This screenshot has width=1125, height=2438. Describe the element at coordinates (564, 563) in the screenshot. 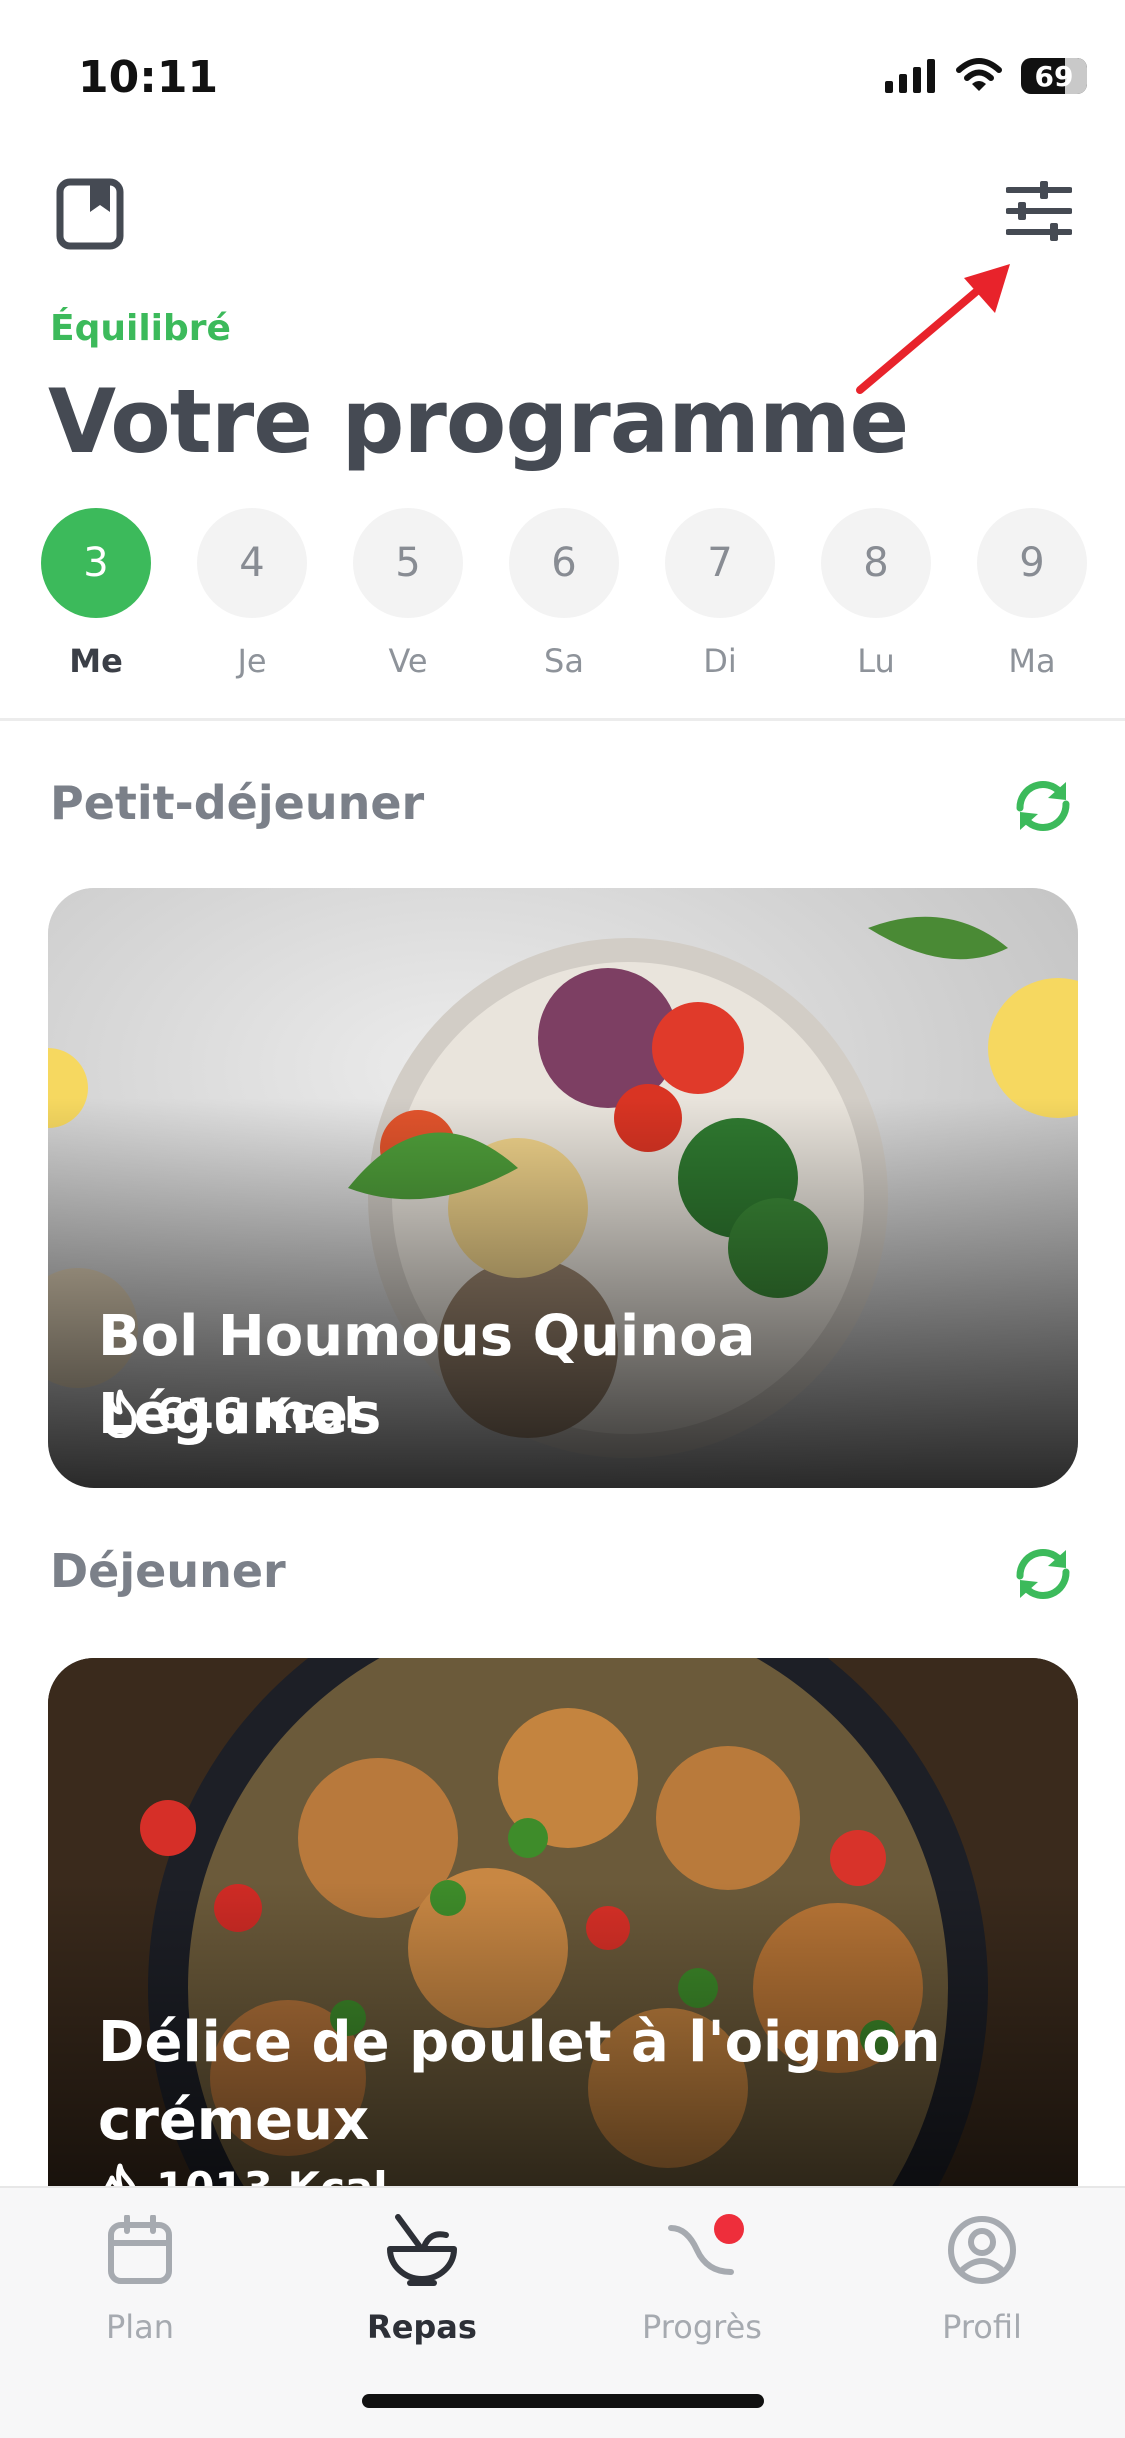

I see `day-number: 6` at that location.